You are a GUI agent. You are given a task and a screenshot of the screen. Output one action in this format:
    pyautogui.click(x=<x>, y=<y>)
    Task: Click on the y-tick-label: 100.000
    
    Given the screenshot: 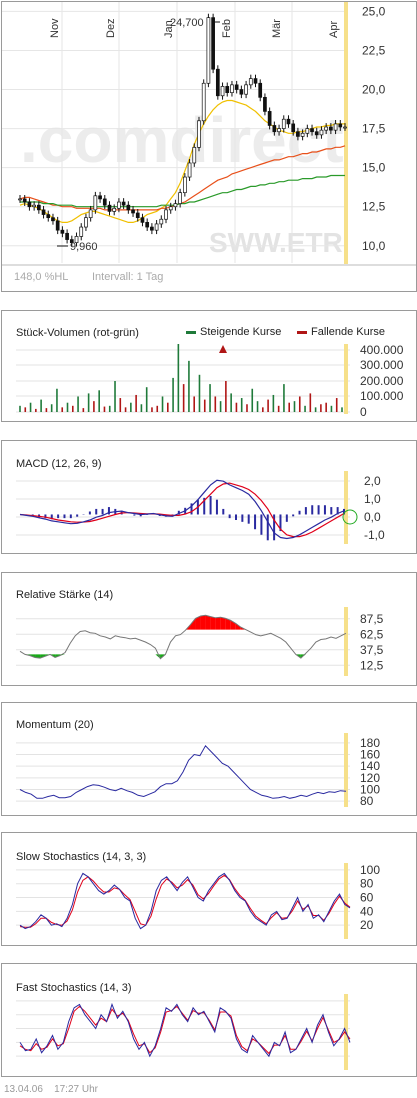 What is the action you would take?
    pyautogui.click(x=382, y=396)
    